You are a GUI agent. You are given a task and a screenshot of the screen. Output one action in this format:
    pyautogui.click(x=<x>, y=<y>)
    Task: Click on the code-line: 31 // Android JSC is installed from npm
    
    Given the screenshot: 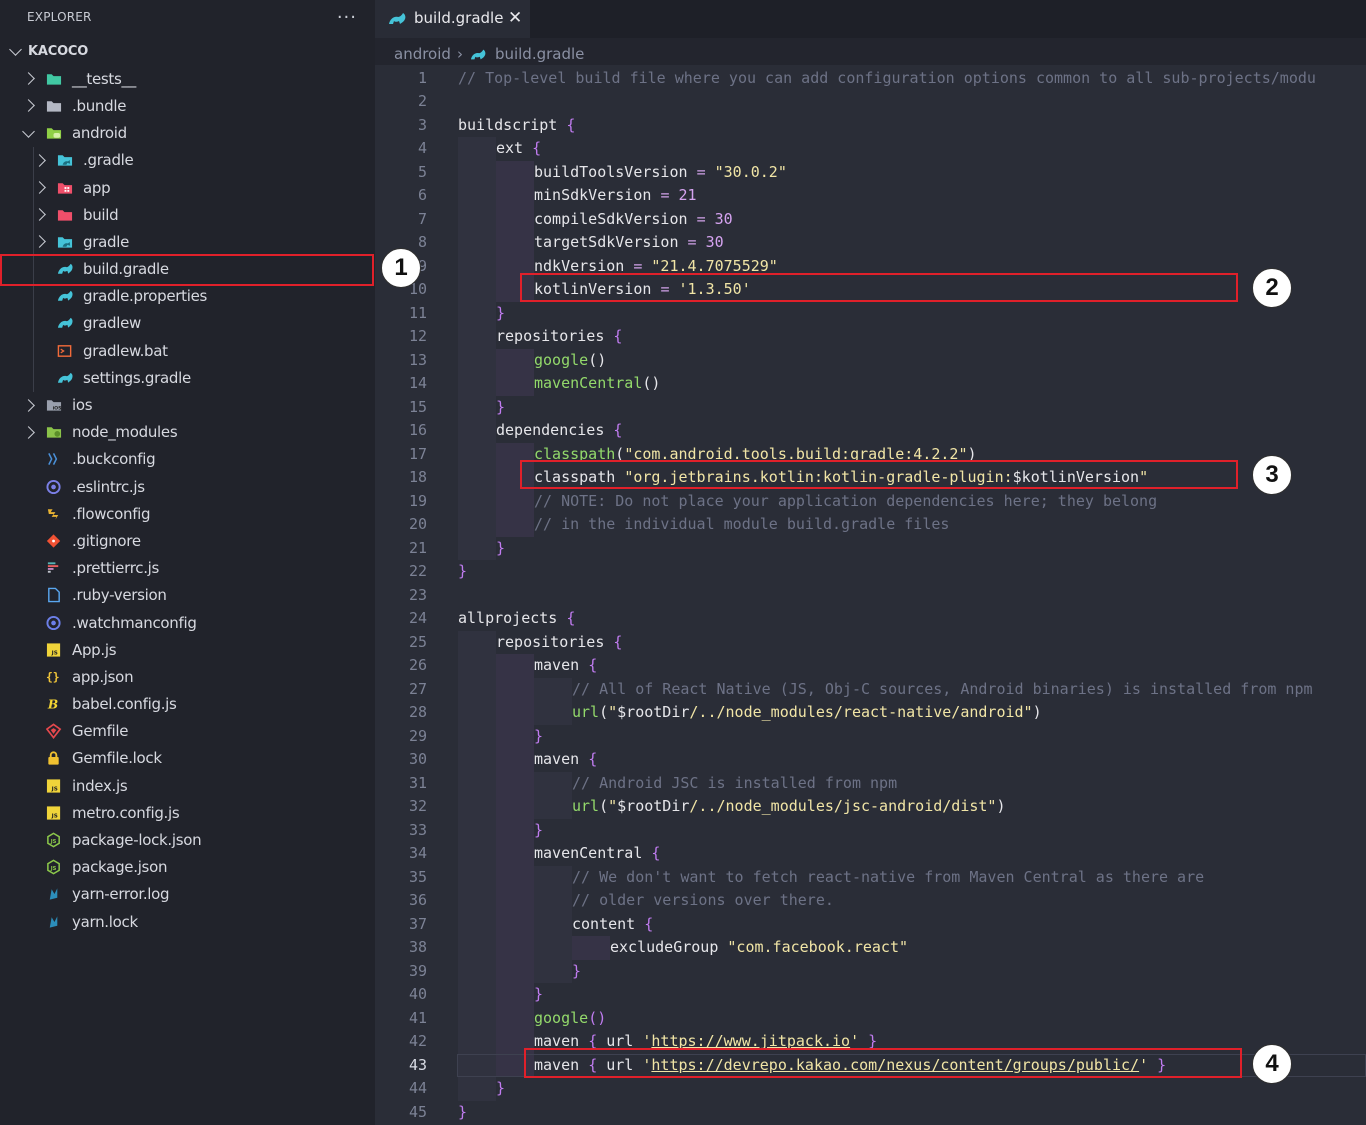 What is the action you would take?
    pyautogui.click(x=870, y=783)
    